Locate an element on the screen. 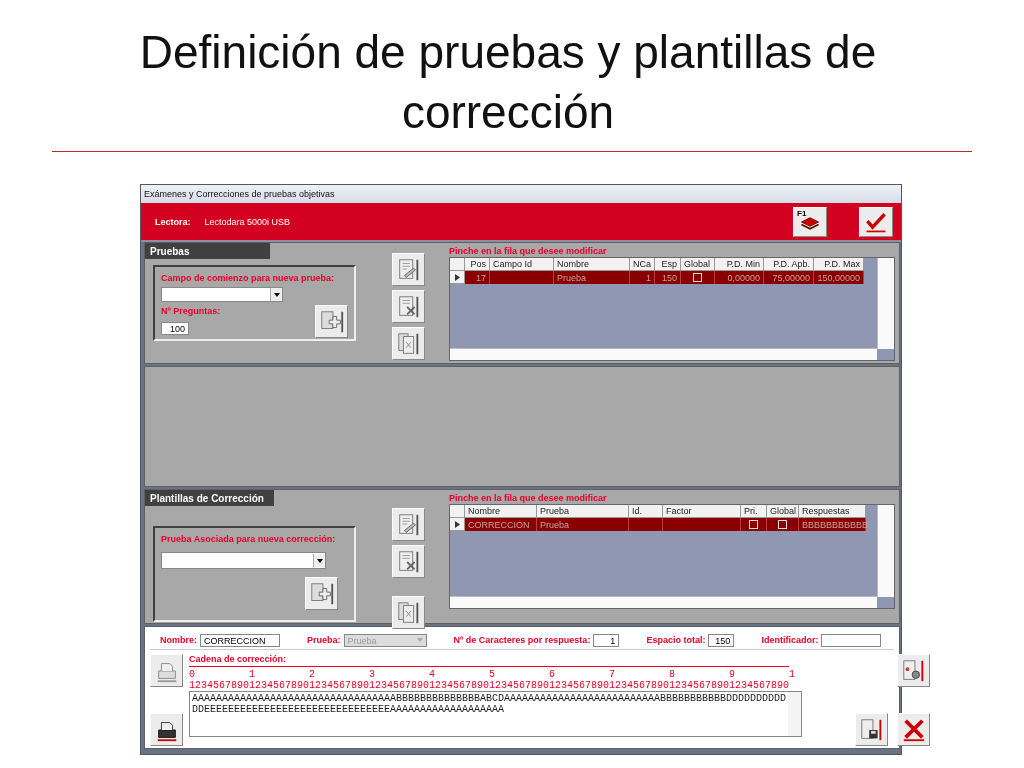 This screenshot has height=768, width=1024. table-cell: 150 is located at coordinates (668, 277).